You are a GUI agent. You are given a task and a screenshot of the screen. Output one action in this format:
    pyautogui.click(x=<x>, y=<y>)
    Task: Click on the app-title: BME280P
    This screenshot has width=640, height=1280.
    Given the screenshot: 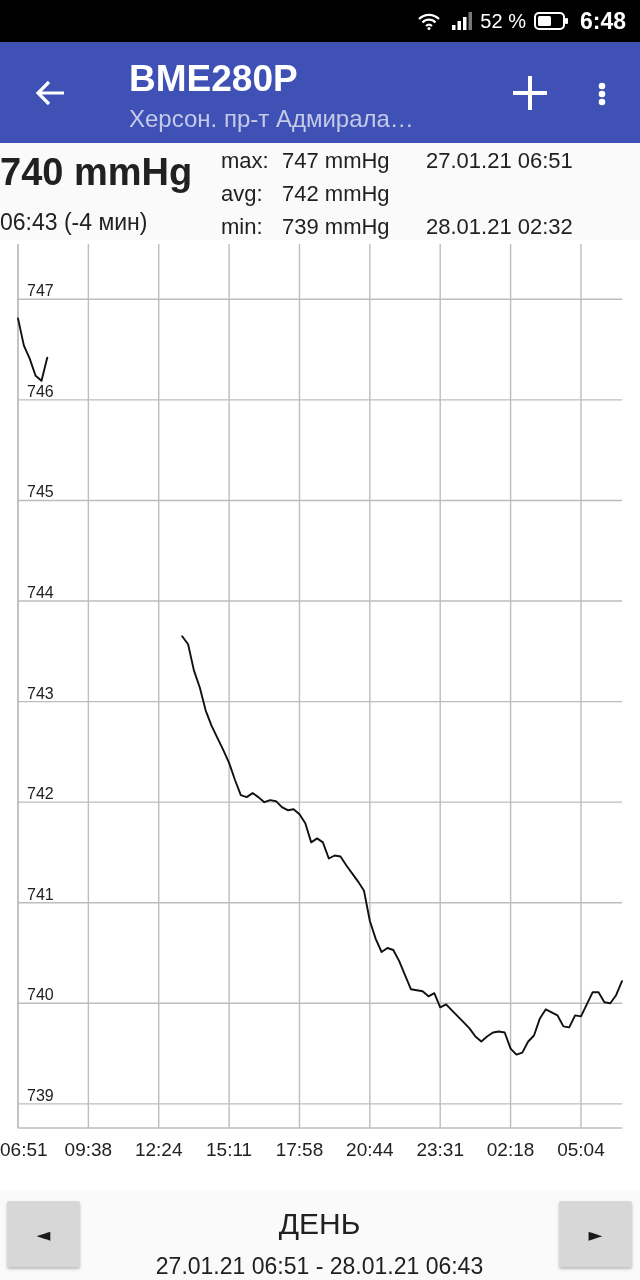 What is the action you would take?
    pyautogui.click(x=214, y=79)
    